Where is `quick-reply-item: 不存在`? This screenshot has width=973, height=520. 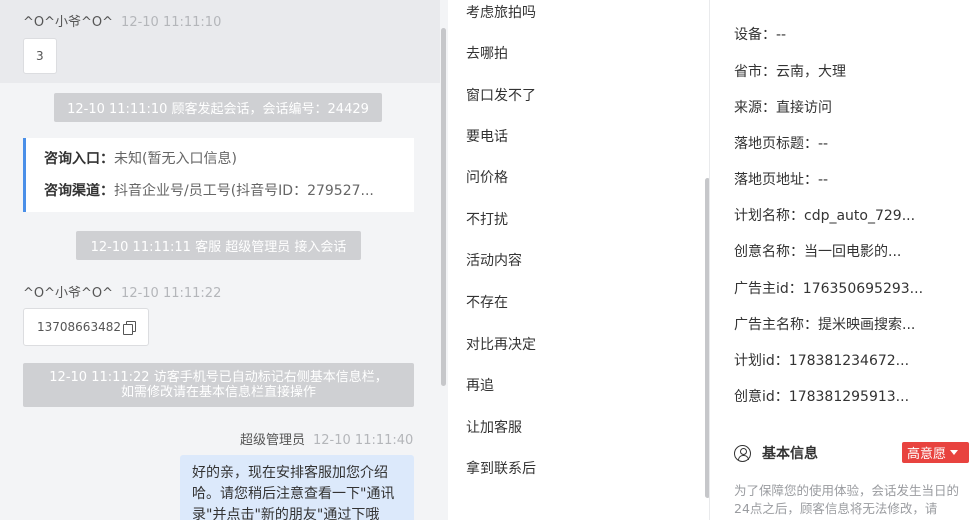
quick-reply-item: 不存在 is located at coordinates (487, 302).